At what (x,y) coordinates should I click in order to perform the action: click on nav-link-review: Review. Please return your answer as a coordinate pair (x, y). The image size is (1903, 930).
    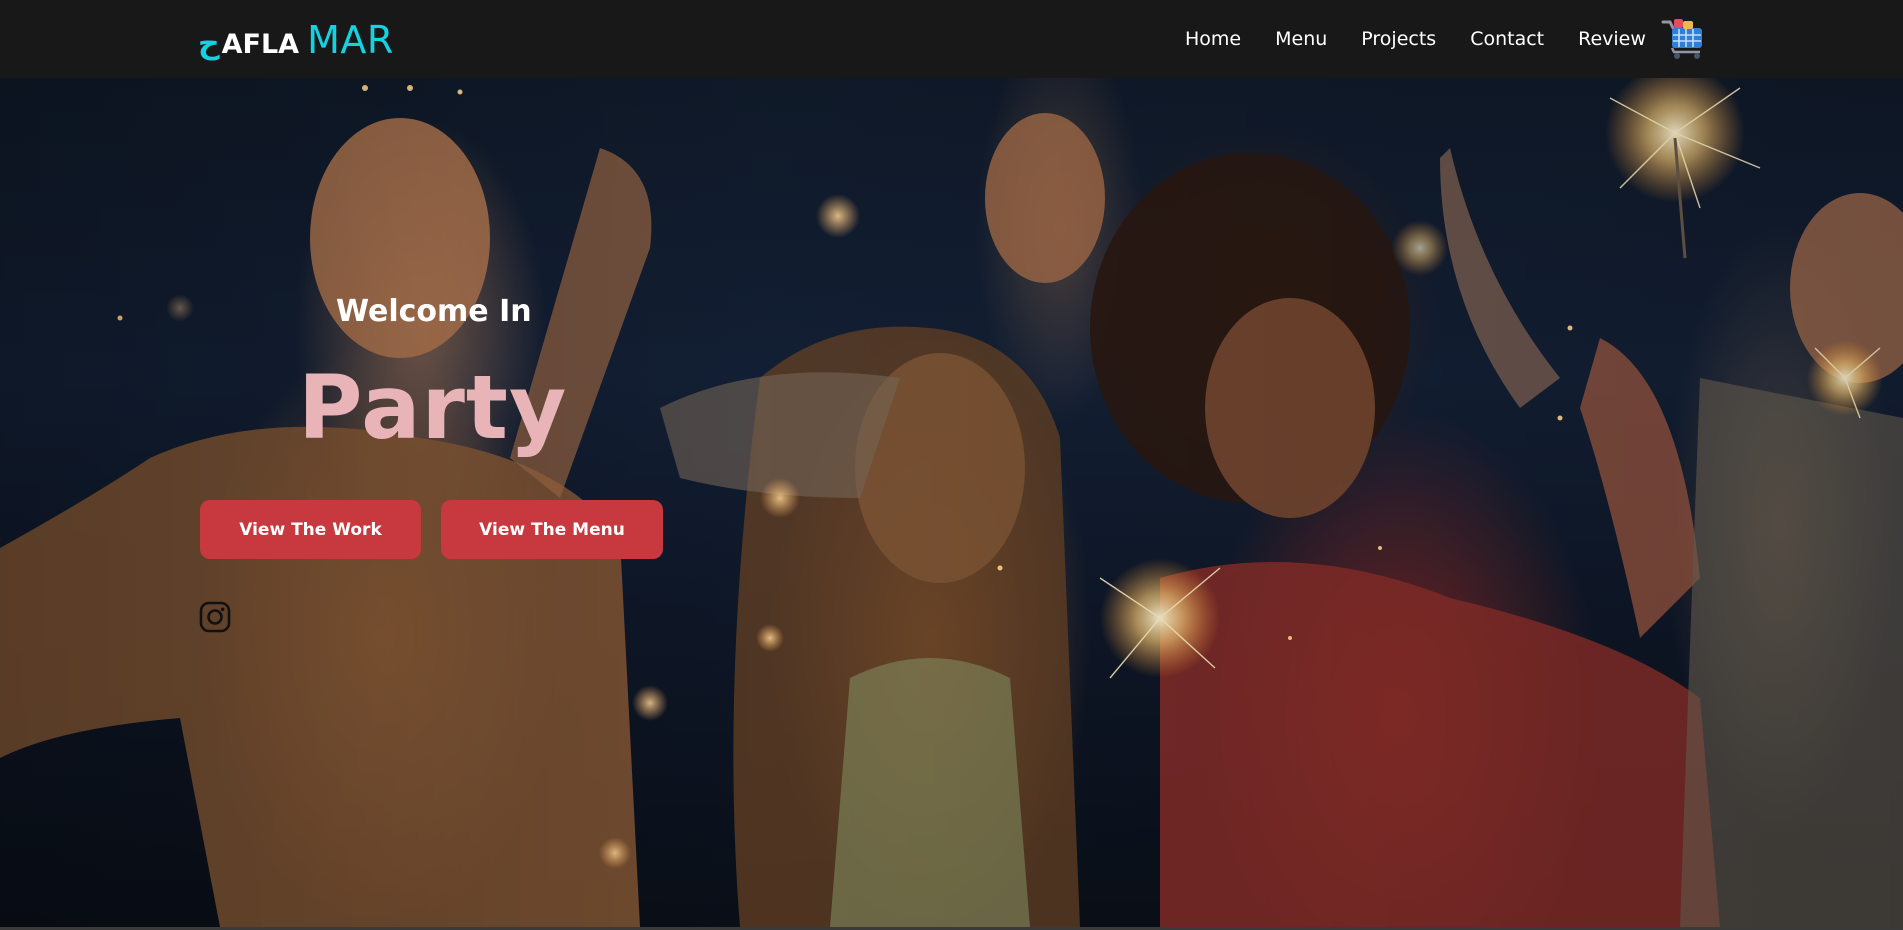
    Looking at the image, I should click on (1612, 39).